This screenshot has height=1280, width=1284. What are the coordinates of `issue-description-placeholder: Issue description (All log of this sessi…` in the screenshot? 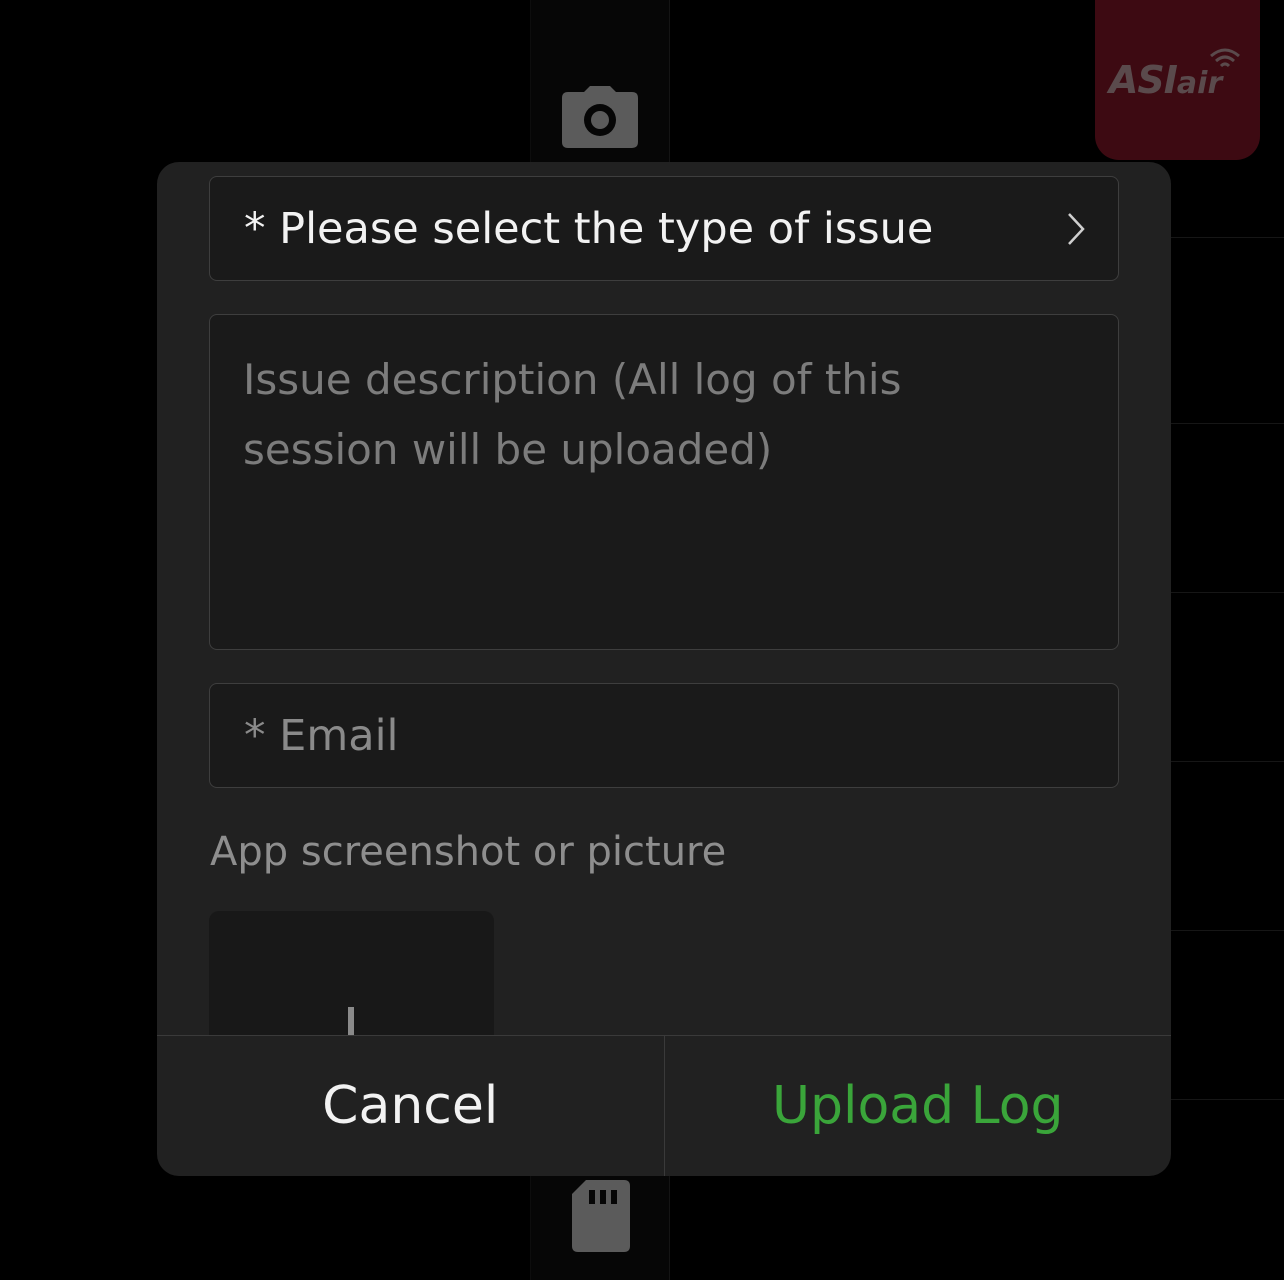 It's located at (572, 414).